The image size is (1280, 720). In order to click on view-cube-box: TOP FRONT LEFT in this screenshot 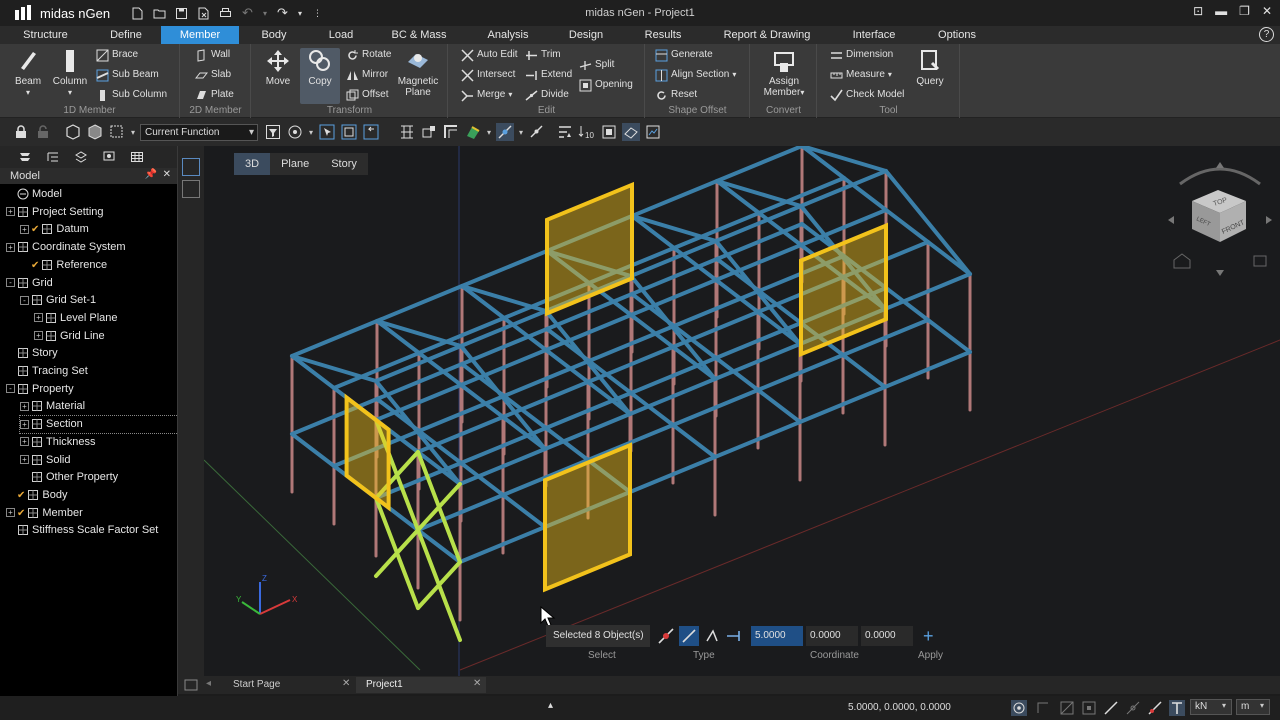, I will do `click(1219, 216)`.